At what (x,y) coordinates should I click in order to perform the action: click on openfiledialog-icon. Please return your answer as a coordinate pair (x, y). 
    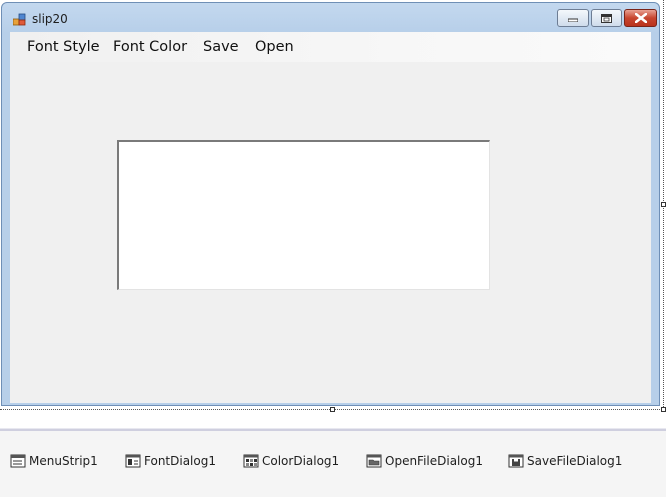
    Looking at the image, I should click on (374, 461).